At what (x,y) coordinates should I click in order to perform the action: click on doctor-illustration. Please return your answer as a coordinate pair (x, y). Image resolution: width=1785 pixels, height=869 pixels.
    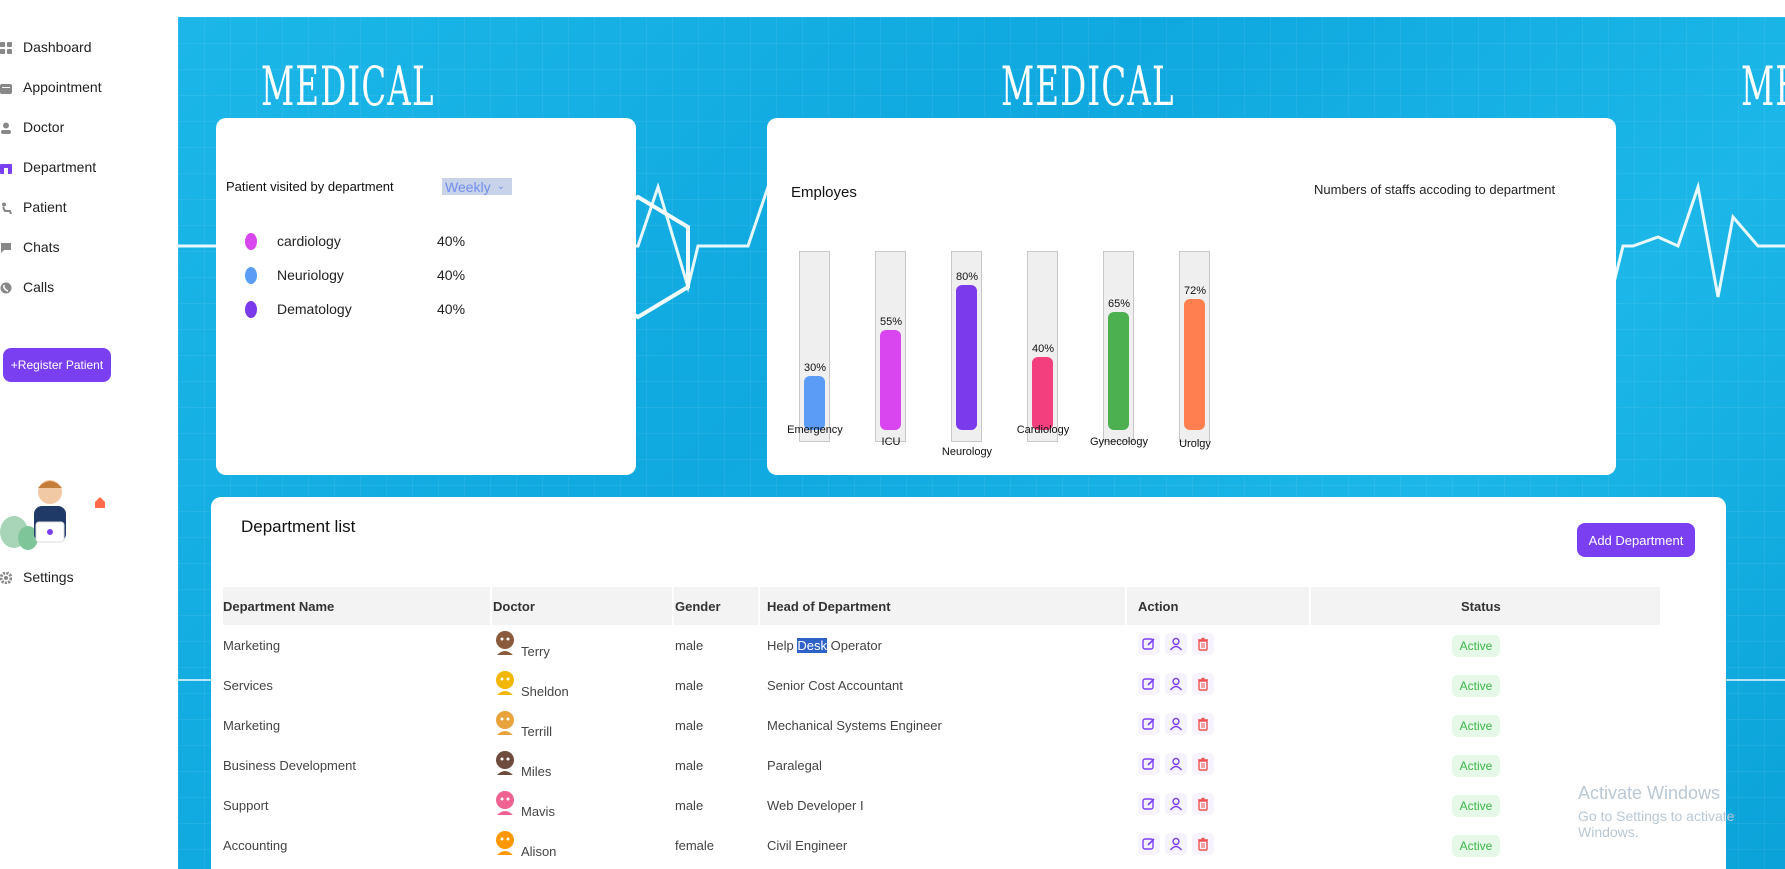
    Looking at the image, I should click on (52, 515).